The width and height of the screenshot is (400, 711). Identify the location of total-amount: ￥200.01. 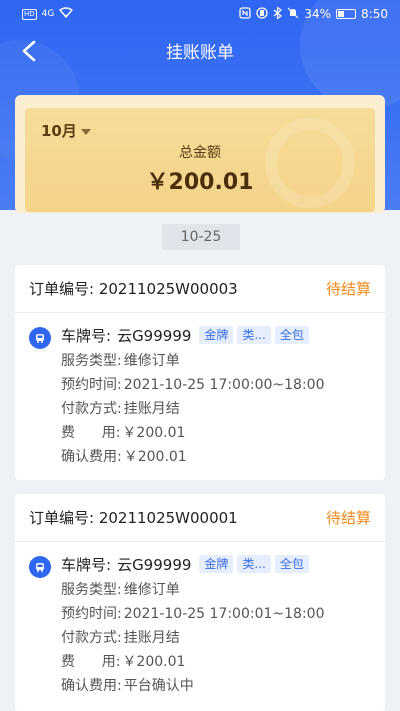
(200, 182).